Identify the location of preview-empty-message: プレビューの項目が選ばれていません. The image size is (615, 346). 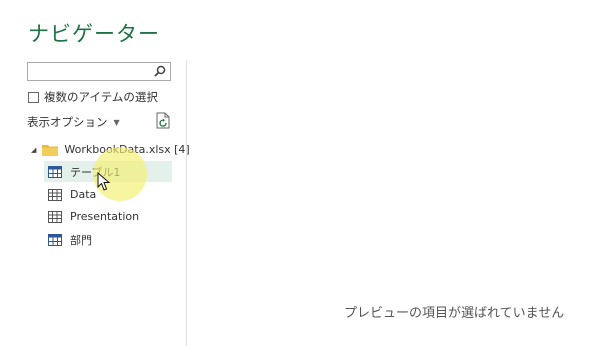
(454, 313).